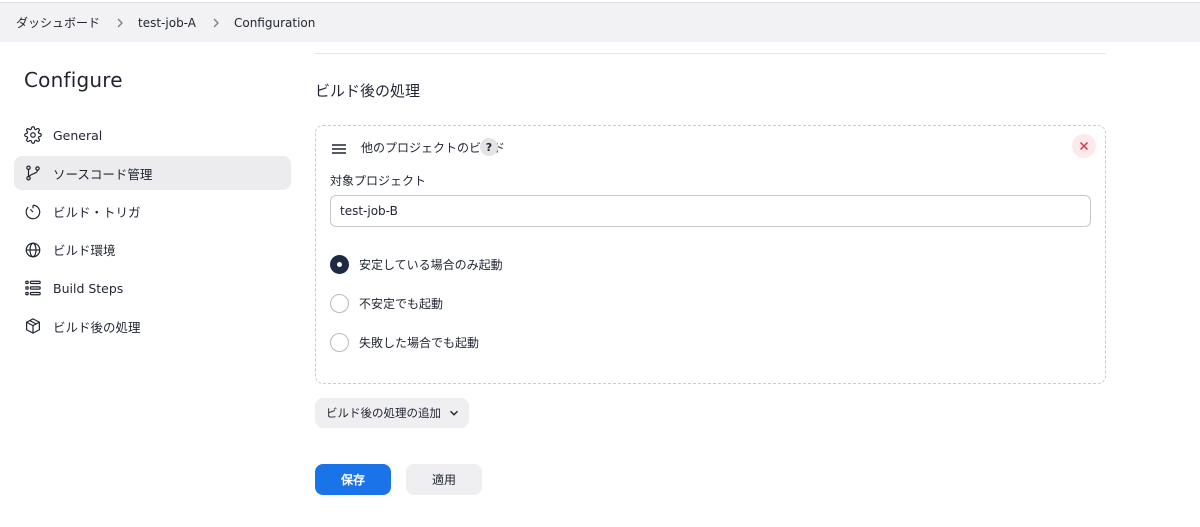  What do you see at coordinates (339, 264) in the screenshot?
I see `radio-button-checked` at bounding box center [339, 264].